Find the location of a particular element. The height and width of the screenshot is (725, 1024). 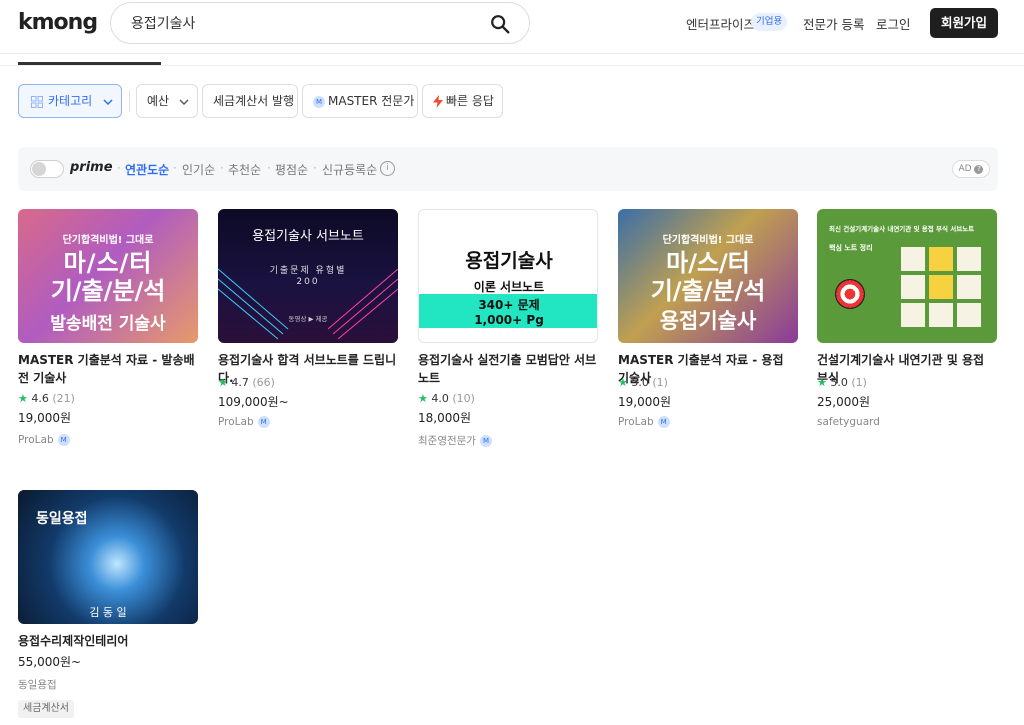

prime-label: prime is located at coordinates (91, 167).